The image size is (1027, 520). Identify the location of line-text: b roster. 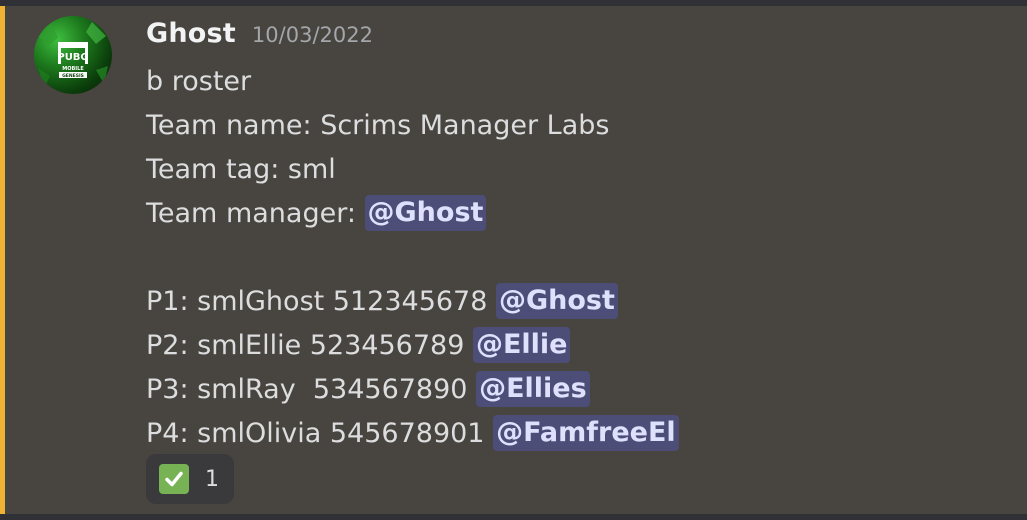
(199, 81).